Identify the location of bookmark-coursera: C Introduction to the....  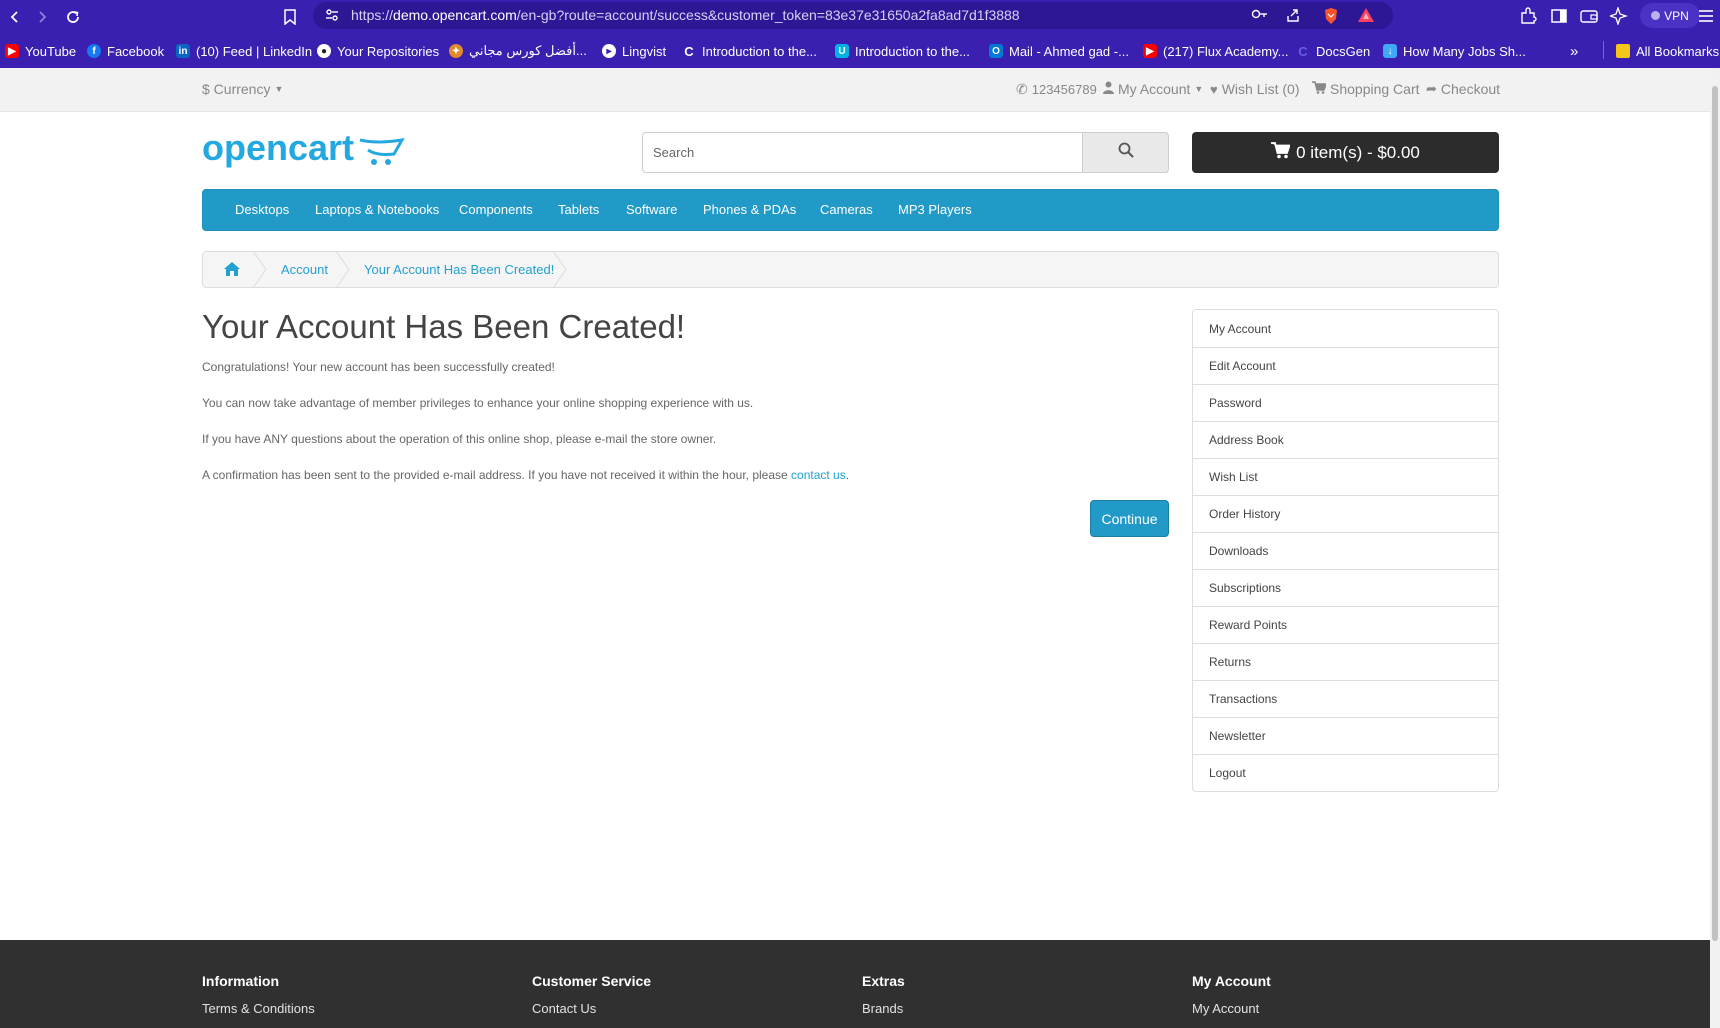
(749, 51).